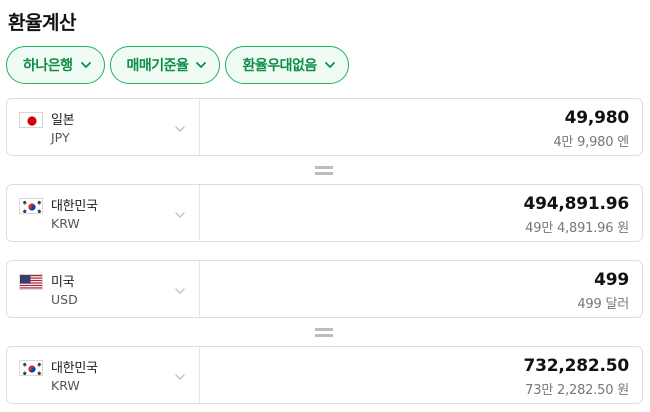 This screenshot has height=412, width=650. Describe the element at coordinates (591, 142) in the screenshot. I see `amount-in-words: 4만 9,980 엔` at that location.